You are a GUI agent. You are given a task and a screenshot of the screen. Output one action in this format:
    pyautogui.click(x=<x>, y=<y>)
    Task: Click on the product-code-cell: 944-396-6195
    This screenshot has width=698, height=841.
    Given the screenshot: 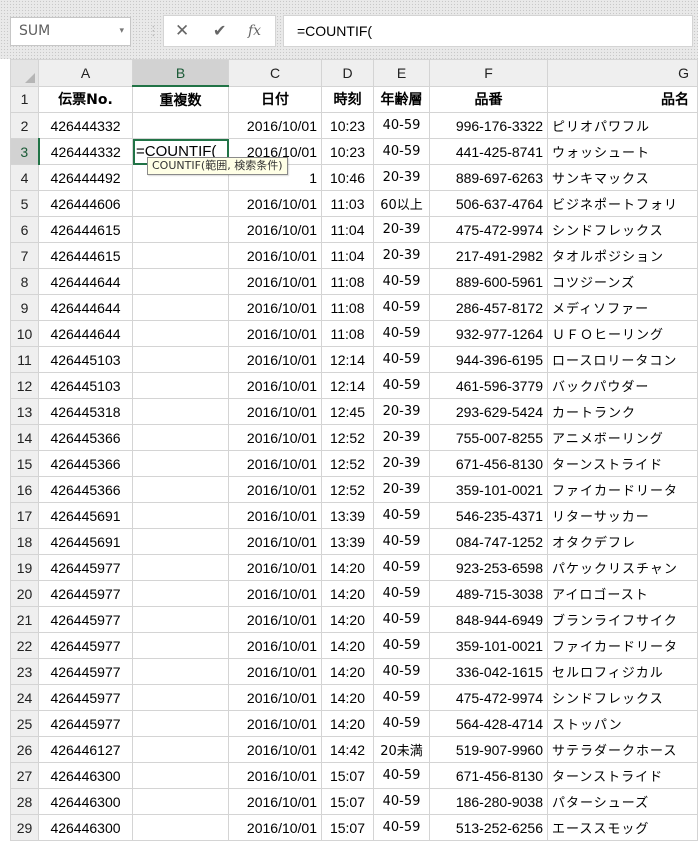 What is the action you would take?
    pyautogui.click(x=488, y=359)
    